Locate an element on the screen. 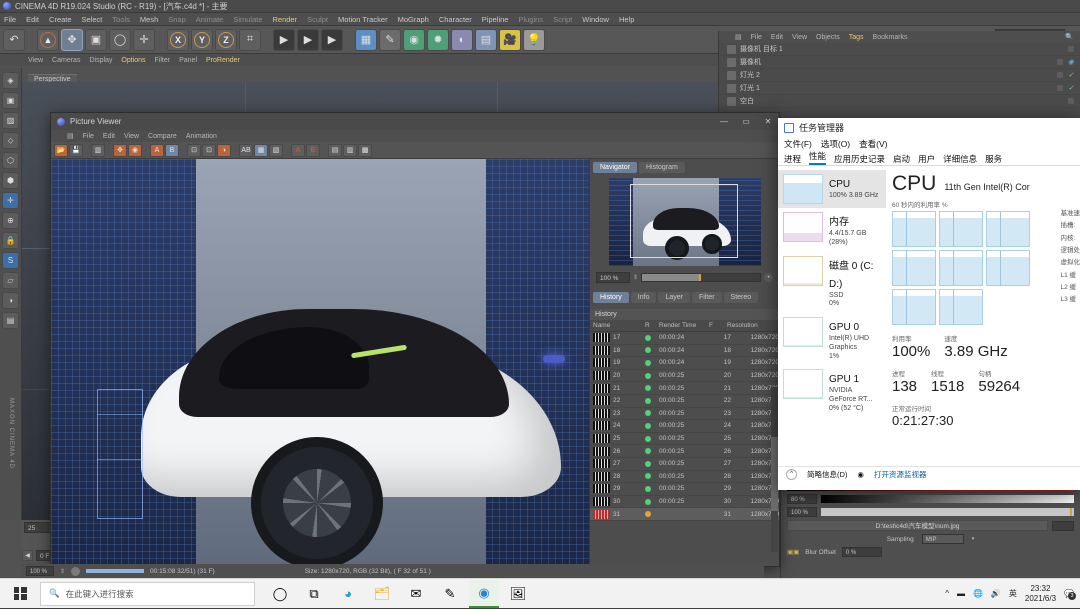  status-zoom: 100 % is located at coordinates (40, 571).